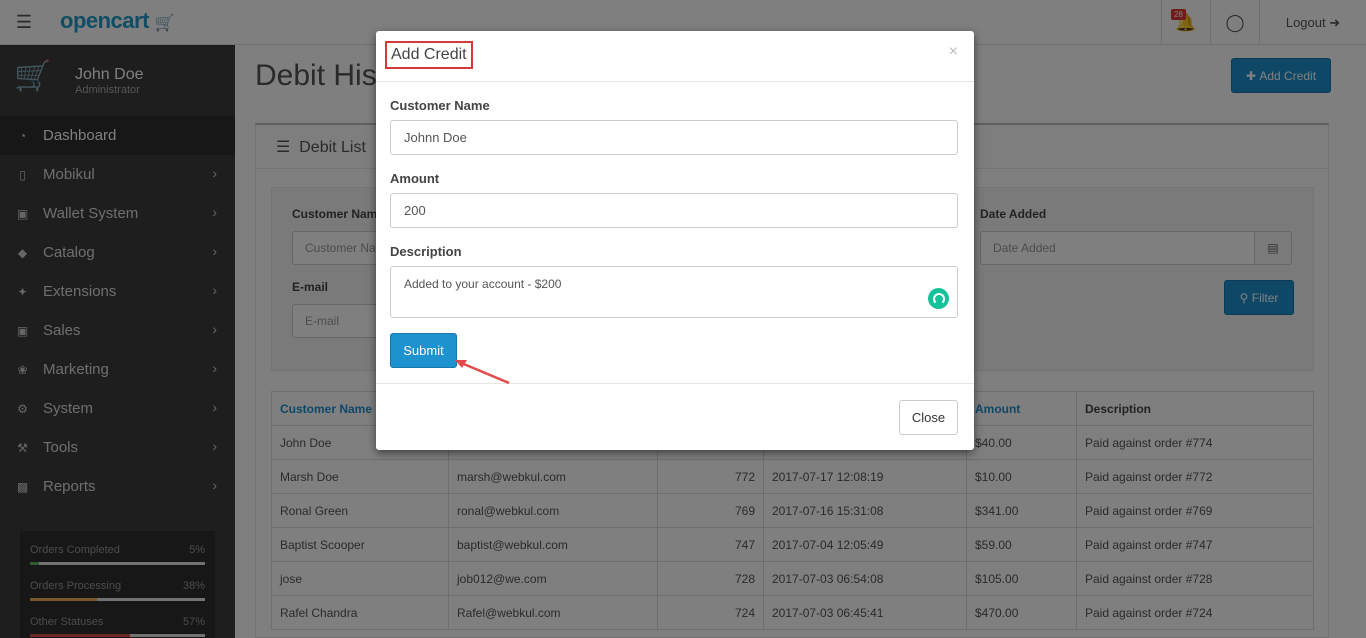  Describe the element at coordinates (423, 350) in the screenshot. I see `submit-button: Submit` at that location.